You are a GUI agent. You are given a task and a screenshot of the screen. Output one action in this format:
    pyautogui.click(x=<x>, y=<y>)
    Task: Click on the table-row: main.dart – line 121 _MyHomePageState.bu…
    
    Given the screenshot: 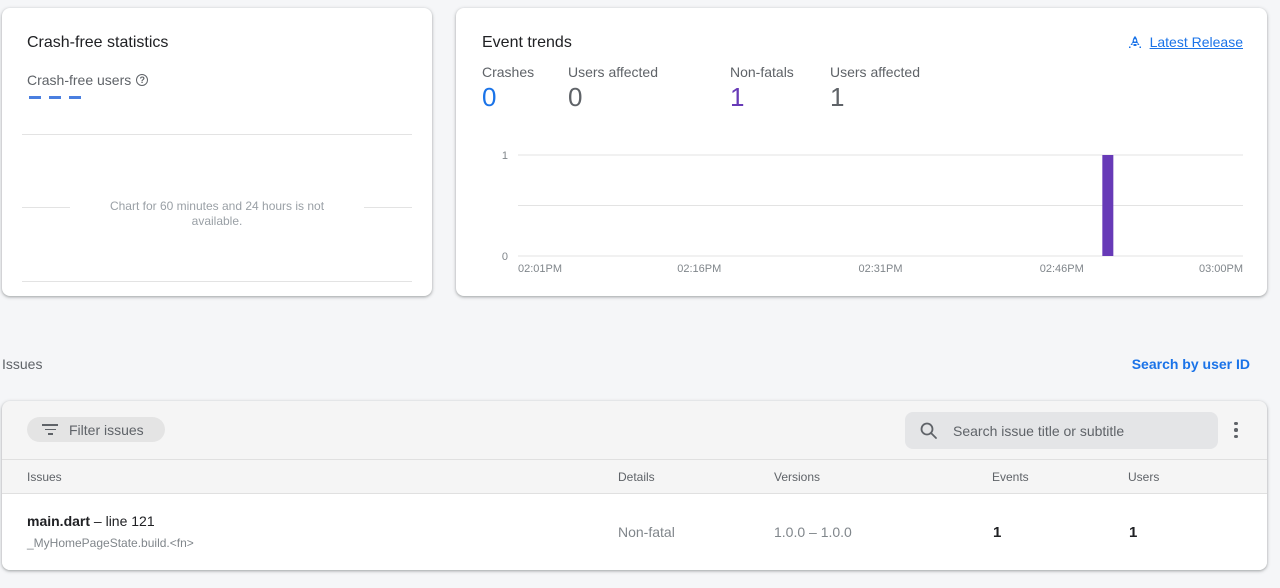 What is the action you would take?
    pyautogui.click(x=634, y=532)
    